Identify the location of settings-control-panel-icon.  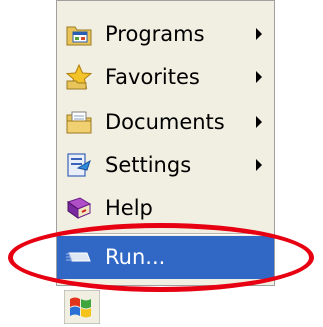
(79, 165).